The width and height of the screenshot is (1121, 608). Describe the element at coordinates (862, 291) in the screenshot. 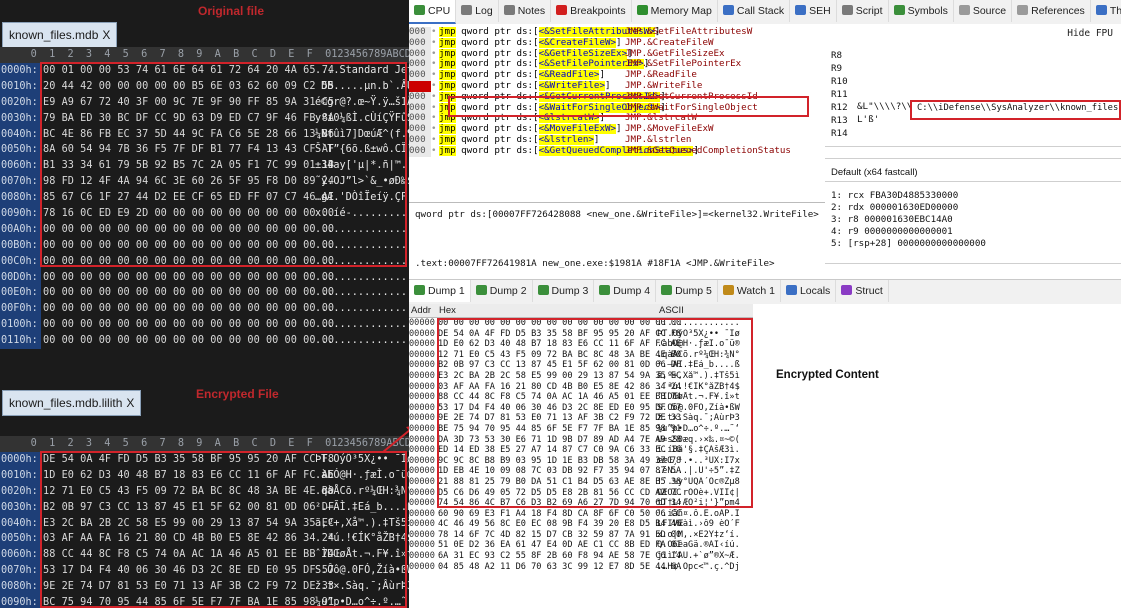

I see `tab-struct: Struct` at that location.